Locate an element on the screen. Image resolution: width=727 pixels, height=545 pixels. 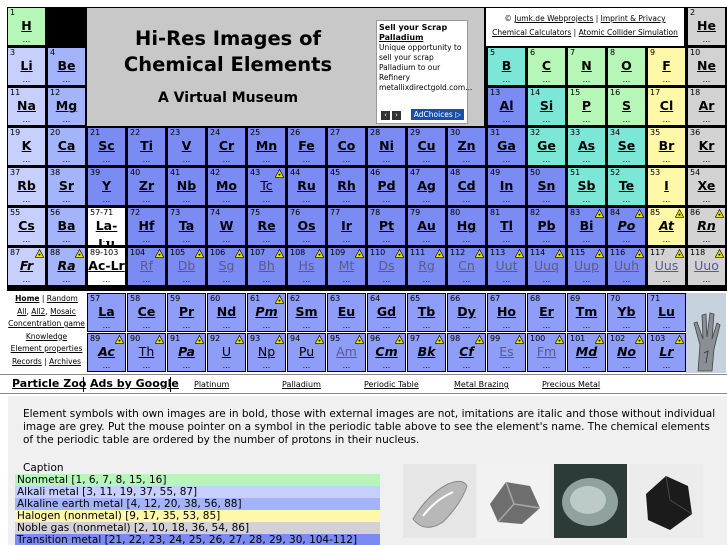
element-symbol-link: O is located at coordinates (626, 66).